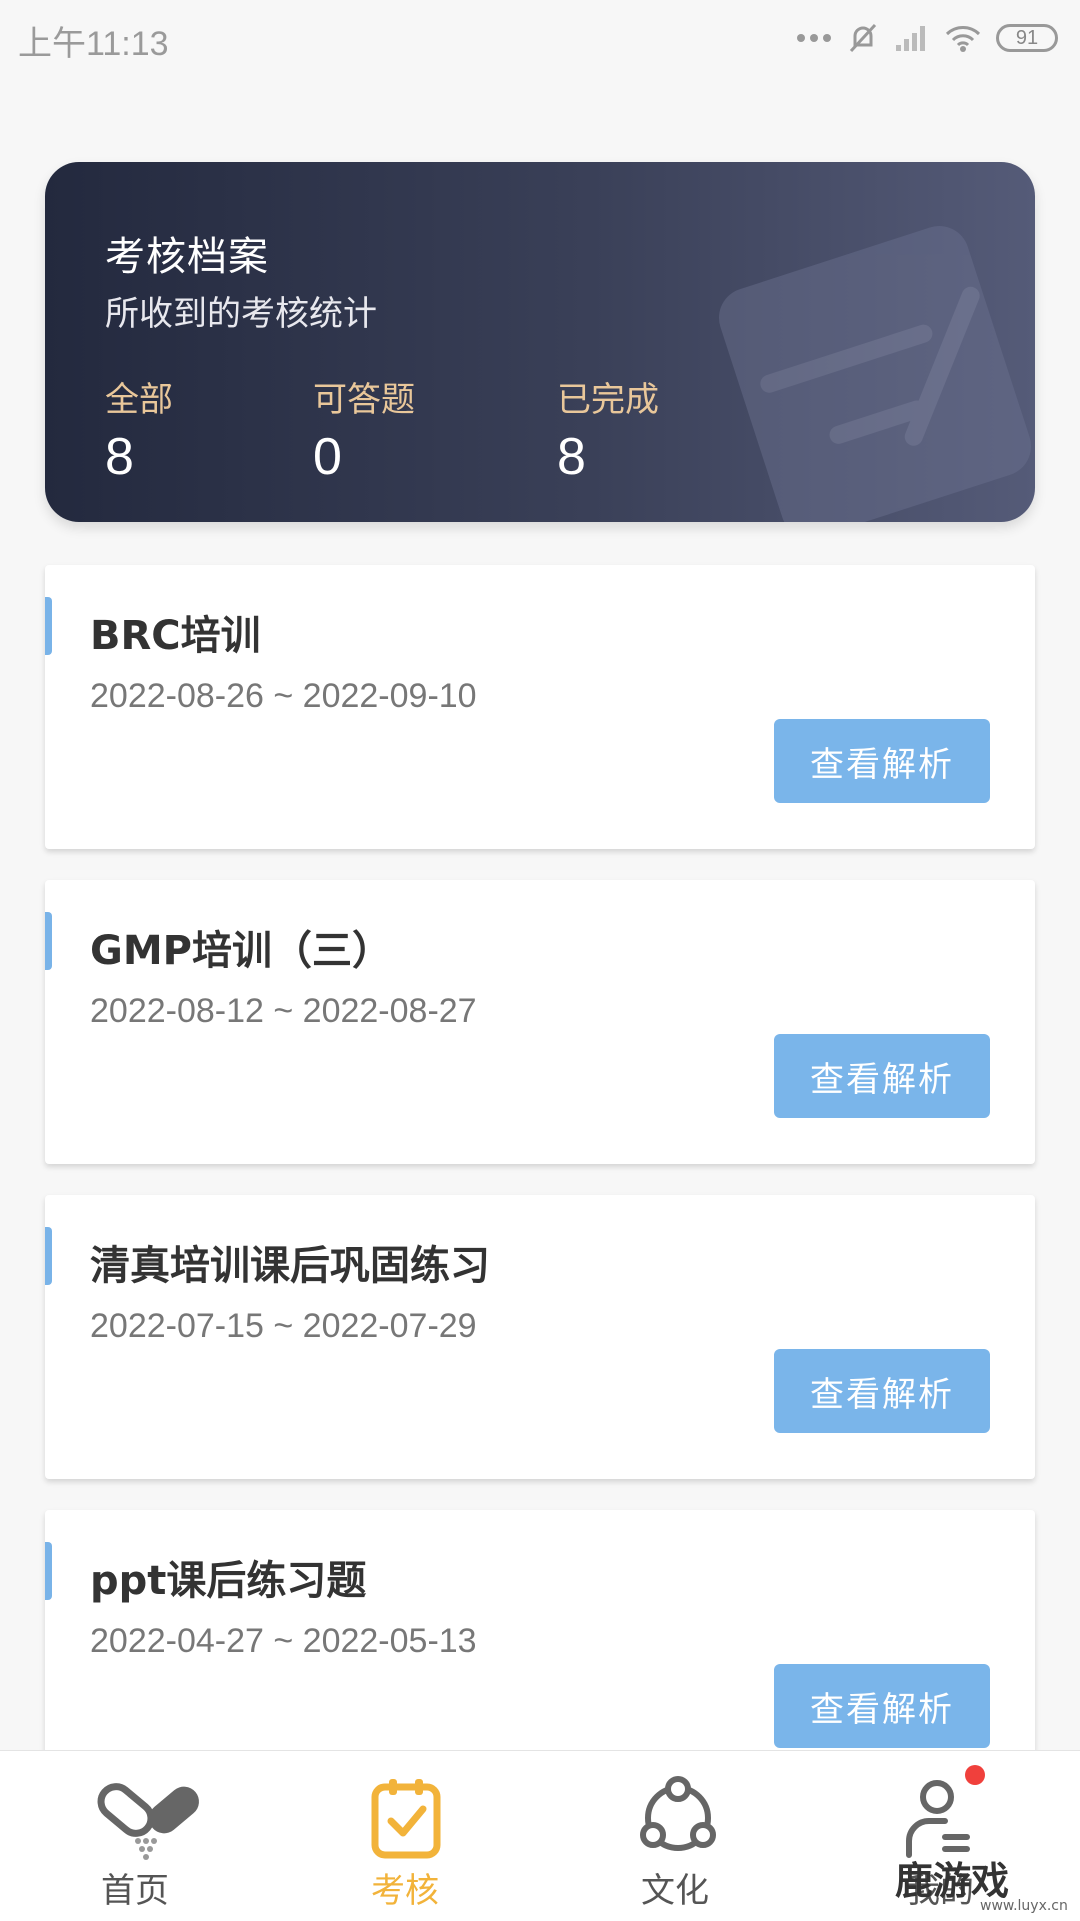 This screenshot has height=1921, width=1080. I want to click on watermark: 鹿游戏, so click(952, 1880).